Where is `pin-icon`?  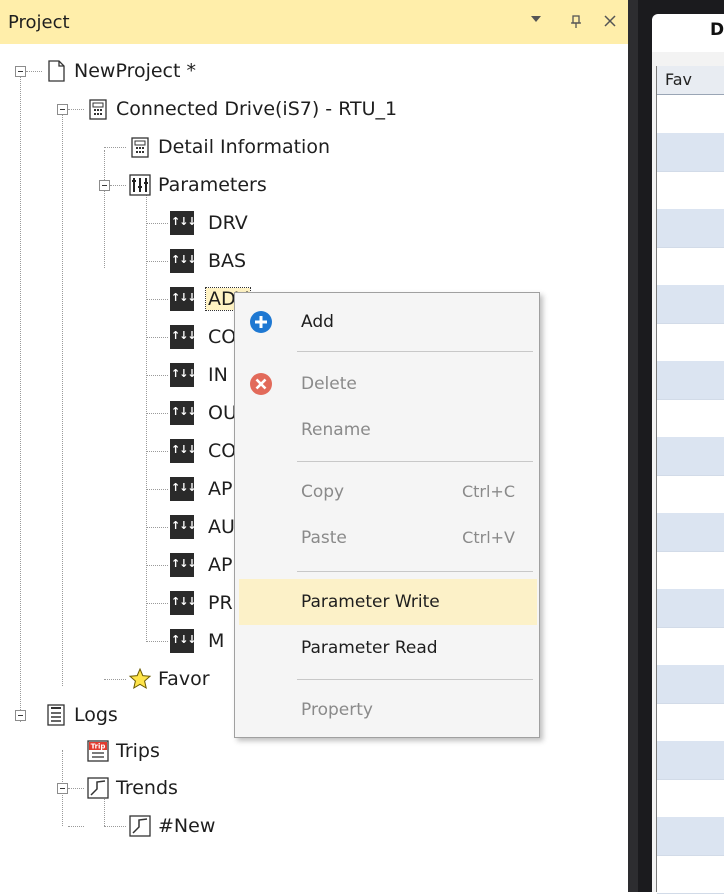
pin-icon is located at coordinates (576, 21).